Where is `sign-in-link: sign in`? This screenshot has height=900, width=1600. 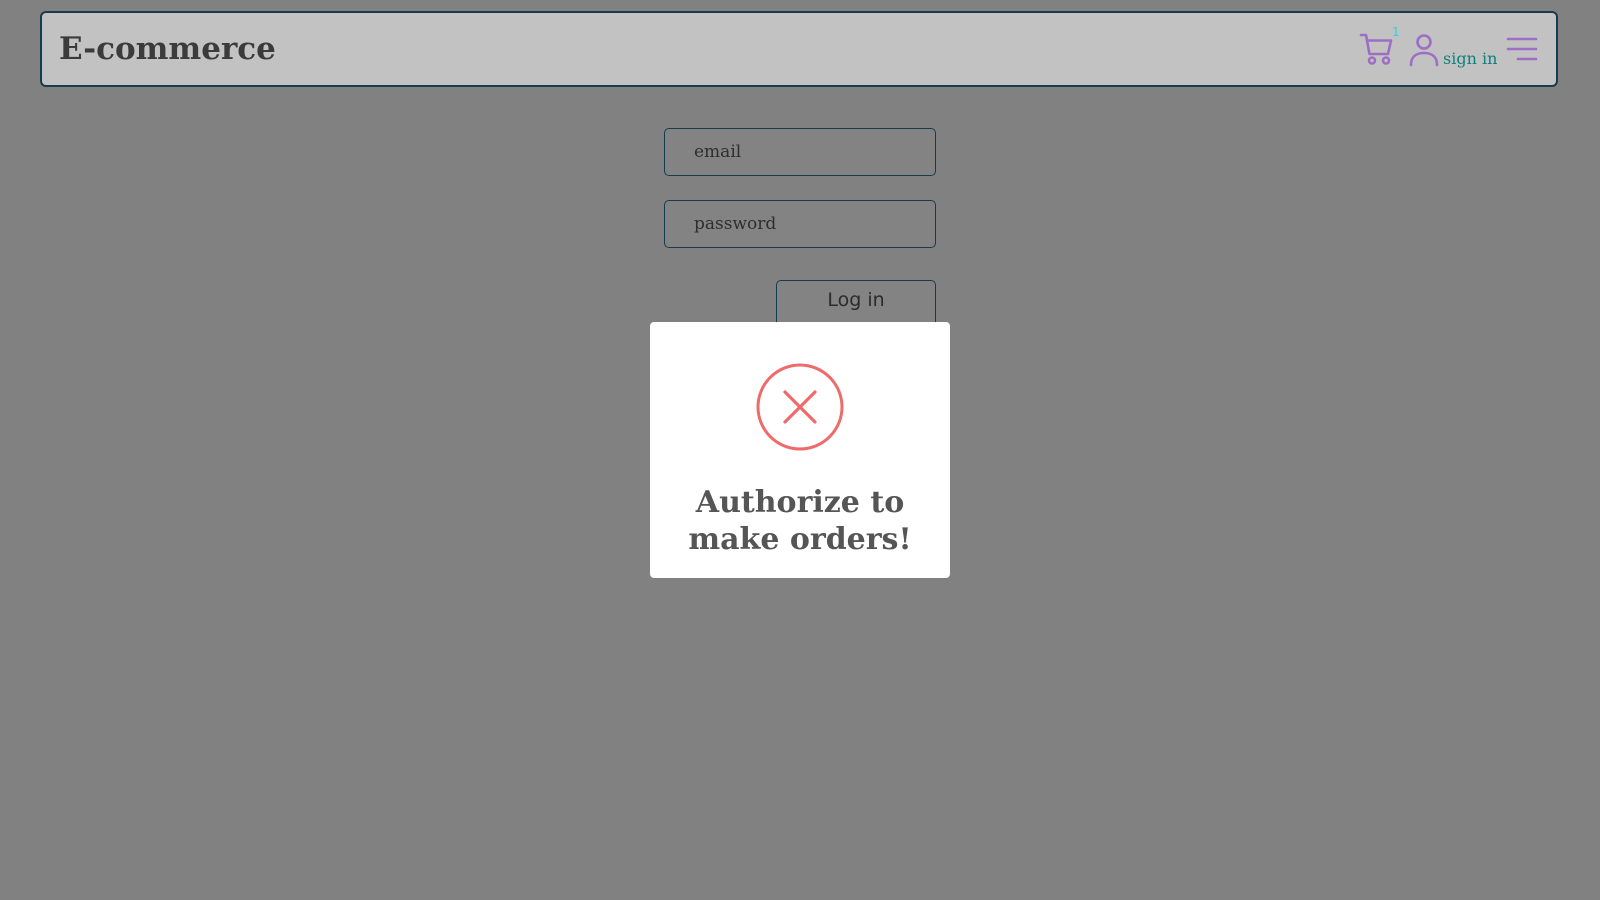 sign-in-link: sign in is located at coordinates (1470, 59).